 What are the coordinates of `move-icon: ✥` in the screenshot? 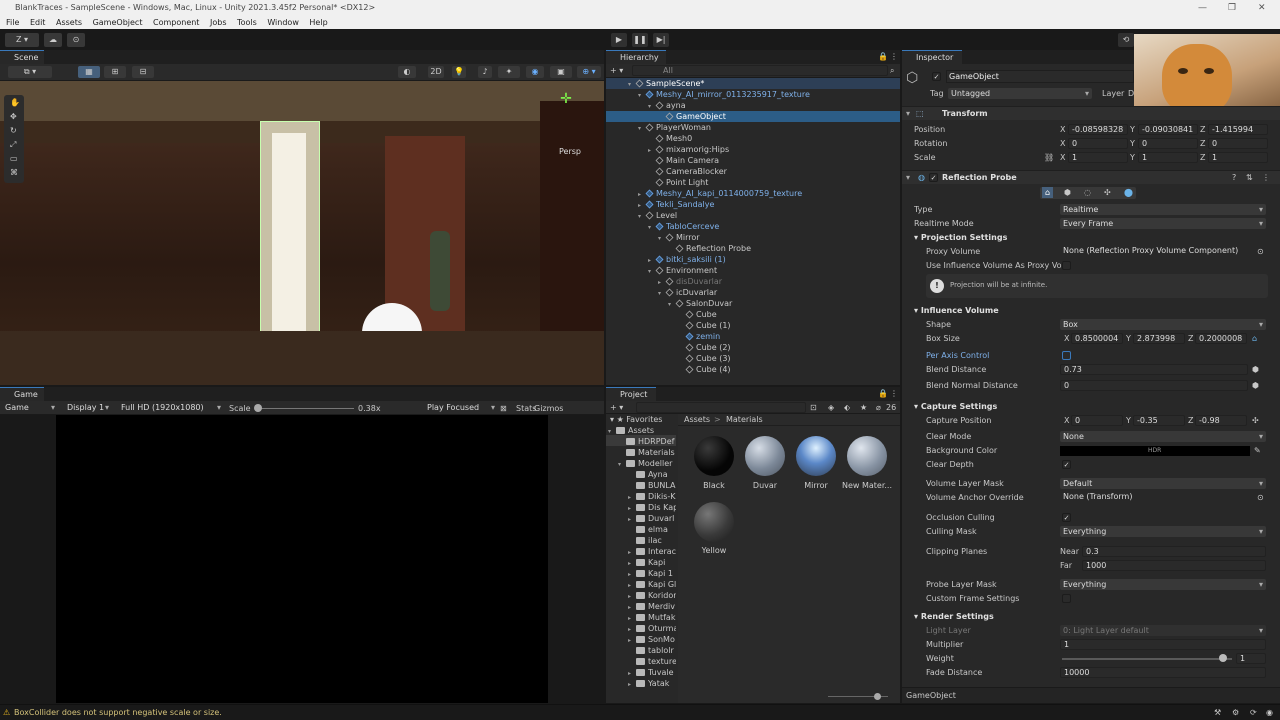 It's located at (13, 116).